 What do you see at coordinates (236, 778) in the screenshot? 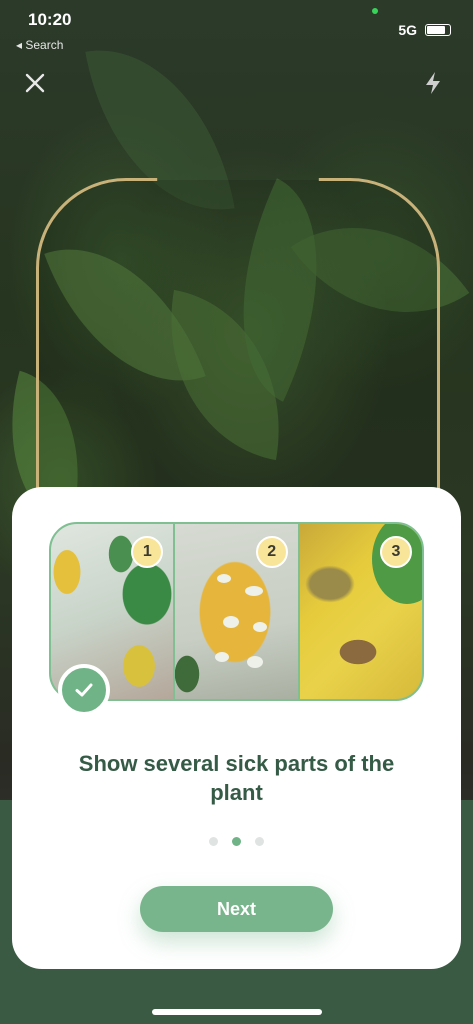
I see `instruction-title: Show several sick parts of the plant` at bounding box center [236, 778].